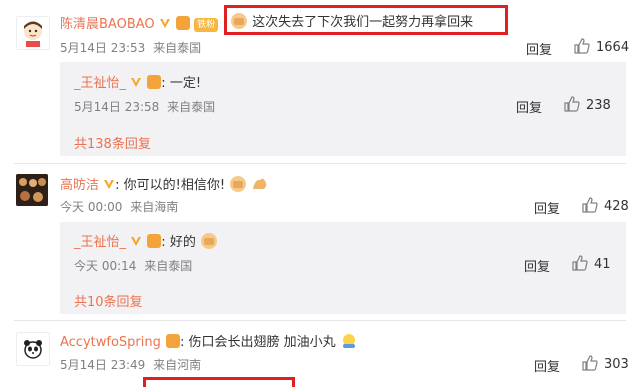  I want to click on reply-header: _王祉怡_ : 好的, so click(146, 240).